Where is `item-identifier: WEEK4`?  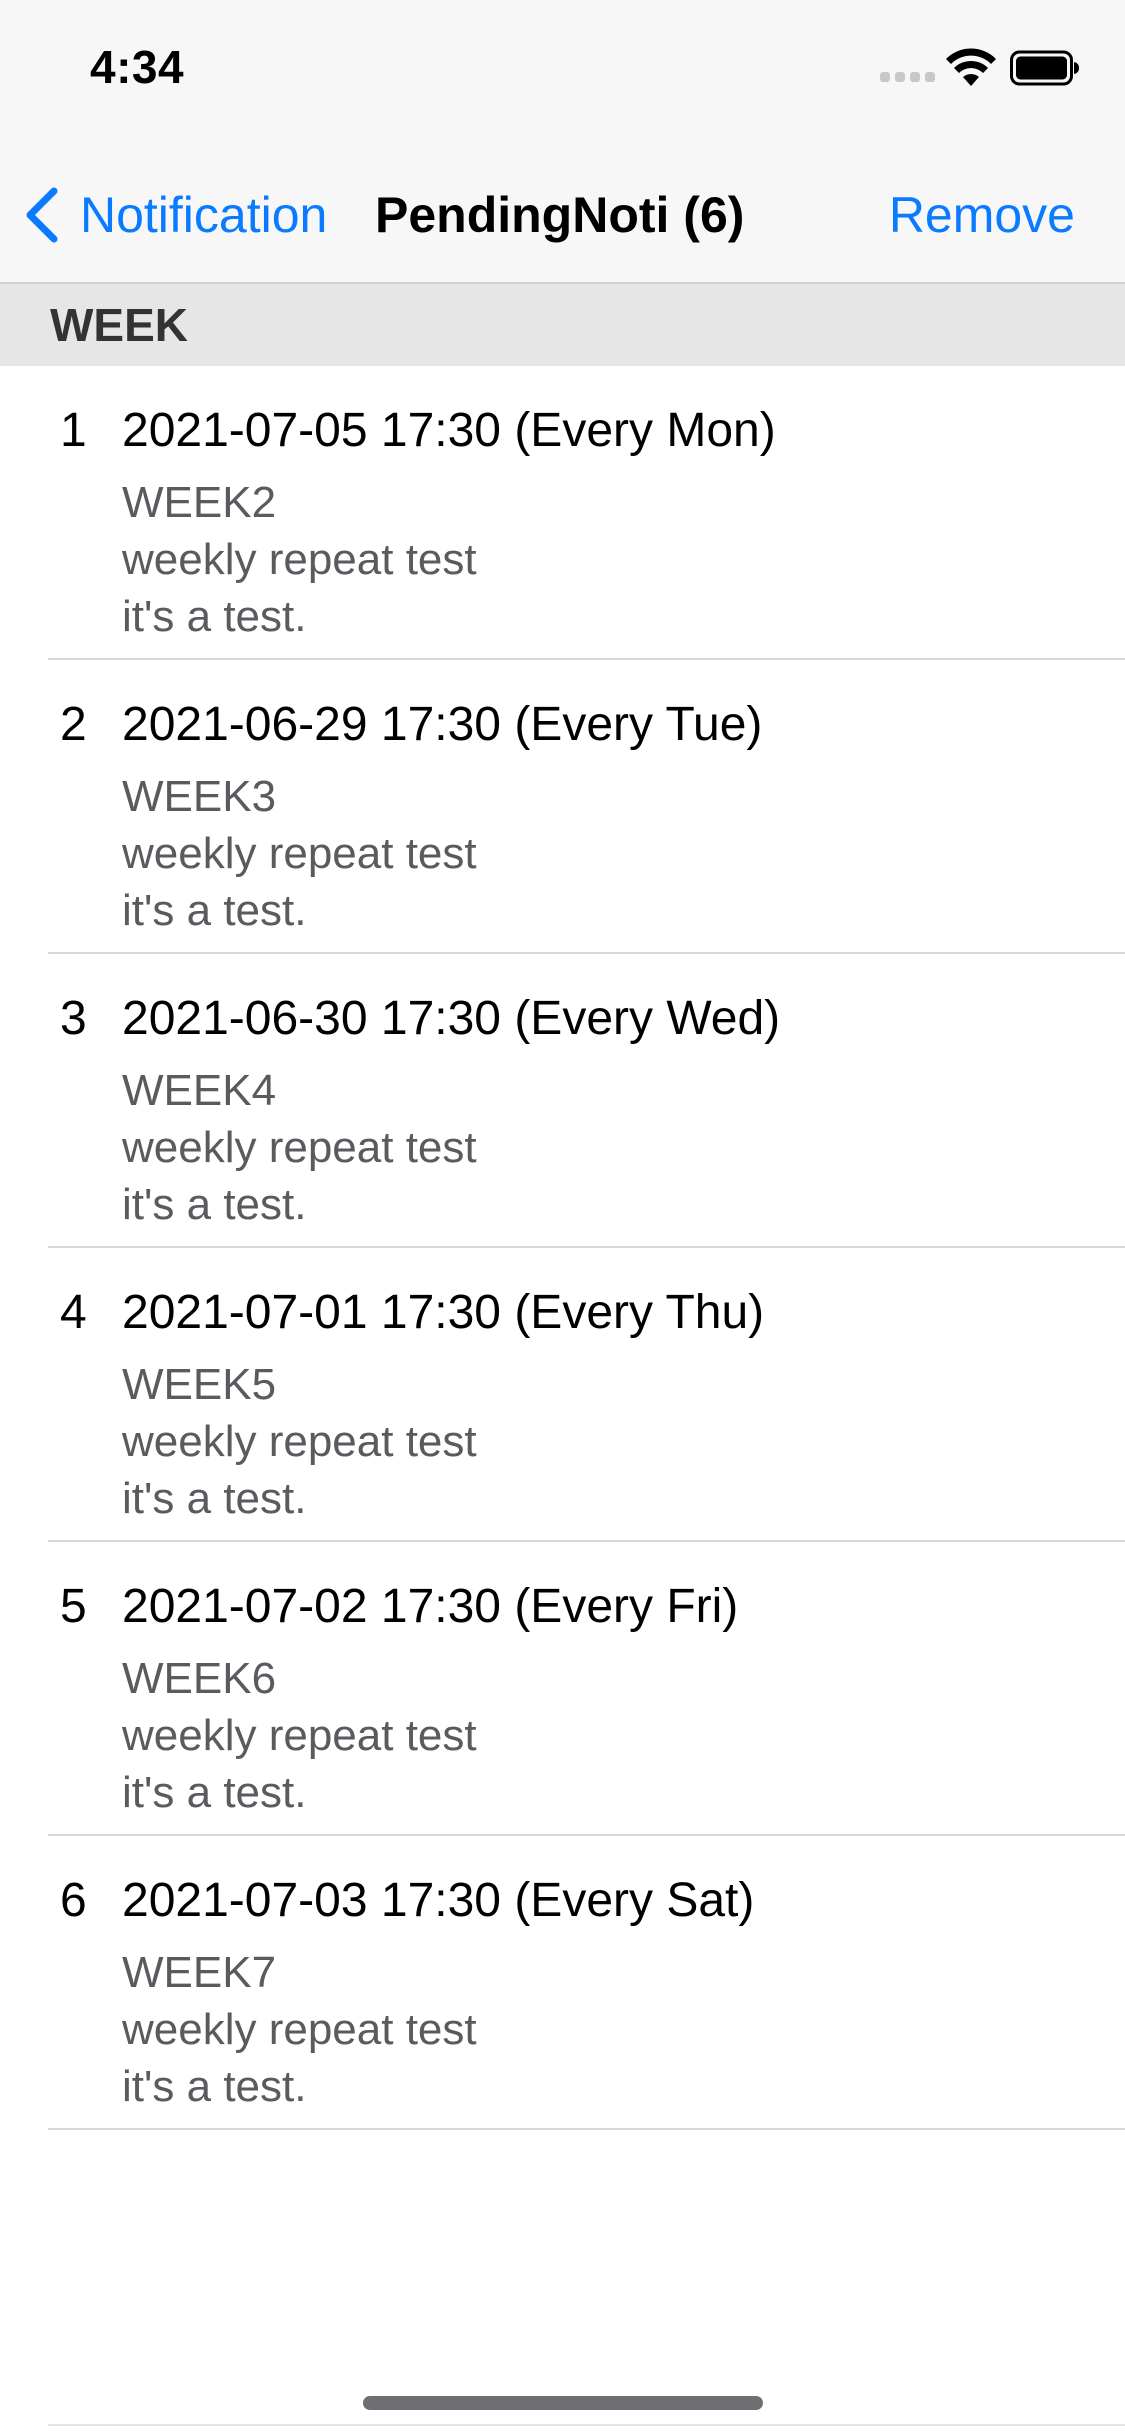 item-identifier: WEEK4 is located at coordinates (199, 1090).